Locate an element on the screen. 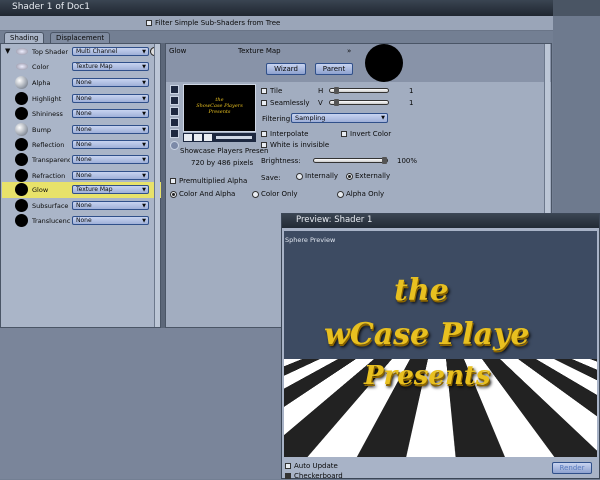 Image resolution: width=600 pixels, height=480 pixels. flip-vertical-icon is located at coordinates (174, 111).